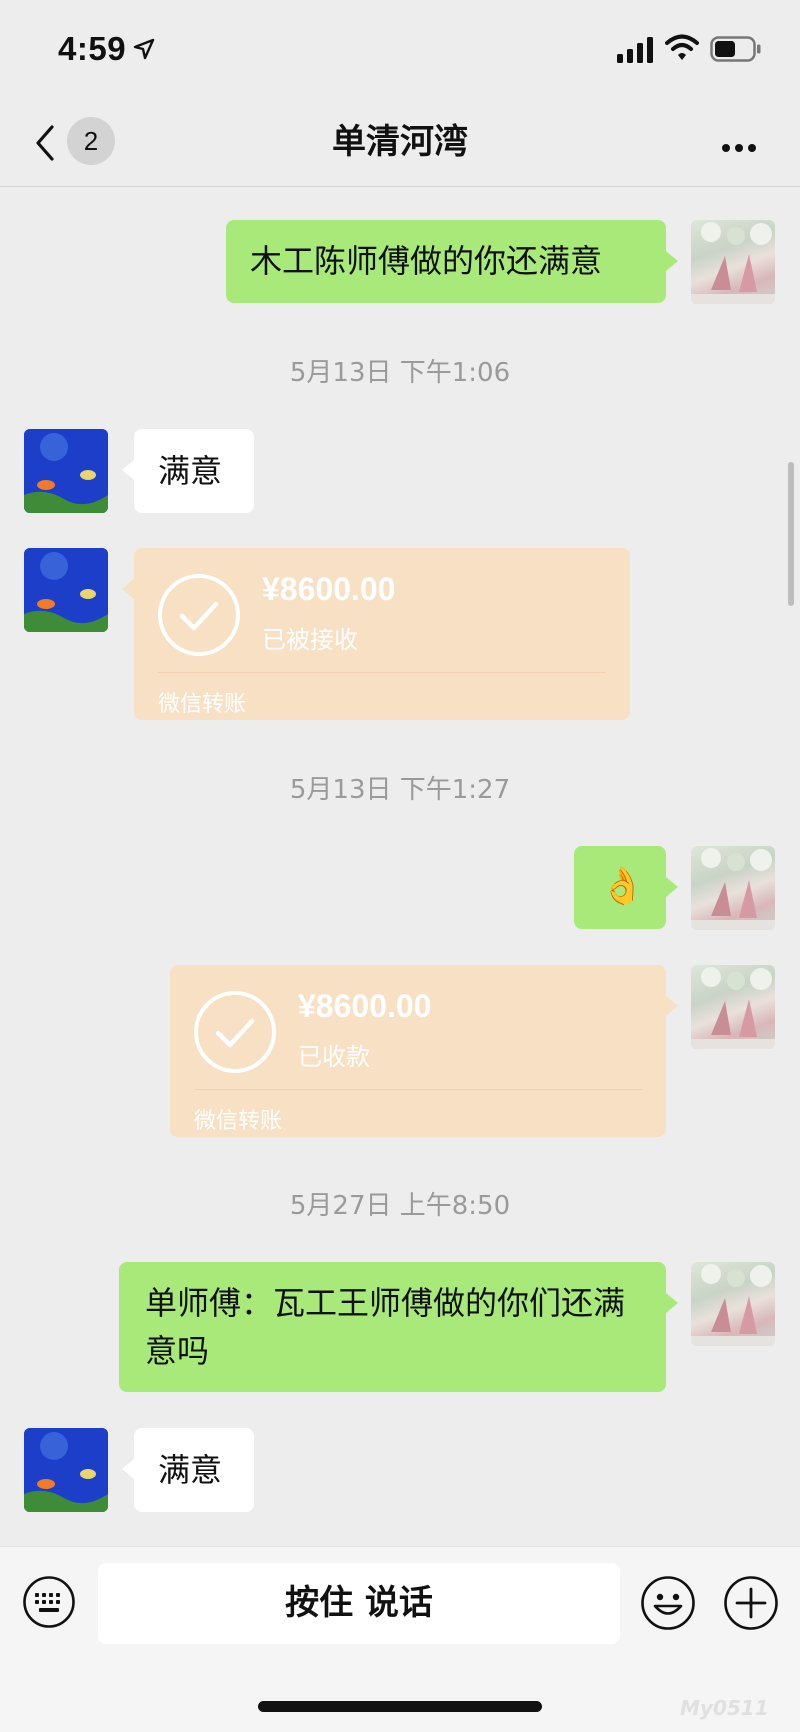 The width and height of the screenshot is (800, 1732). What do you see at coordinates (424, 1051) in the screenshot?
I see `transfer-card: ¥8600.00 已收款 微信转账` at bounding box center [424, 1051].